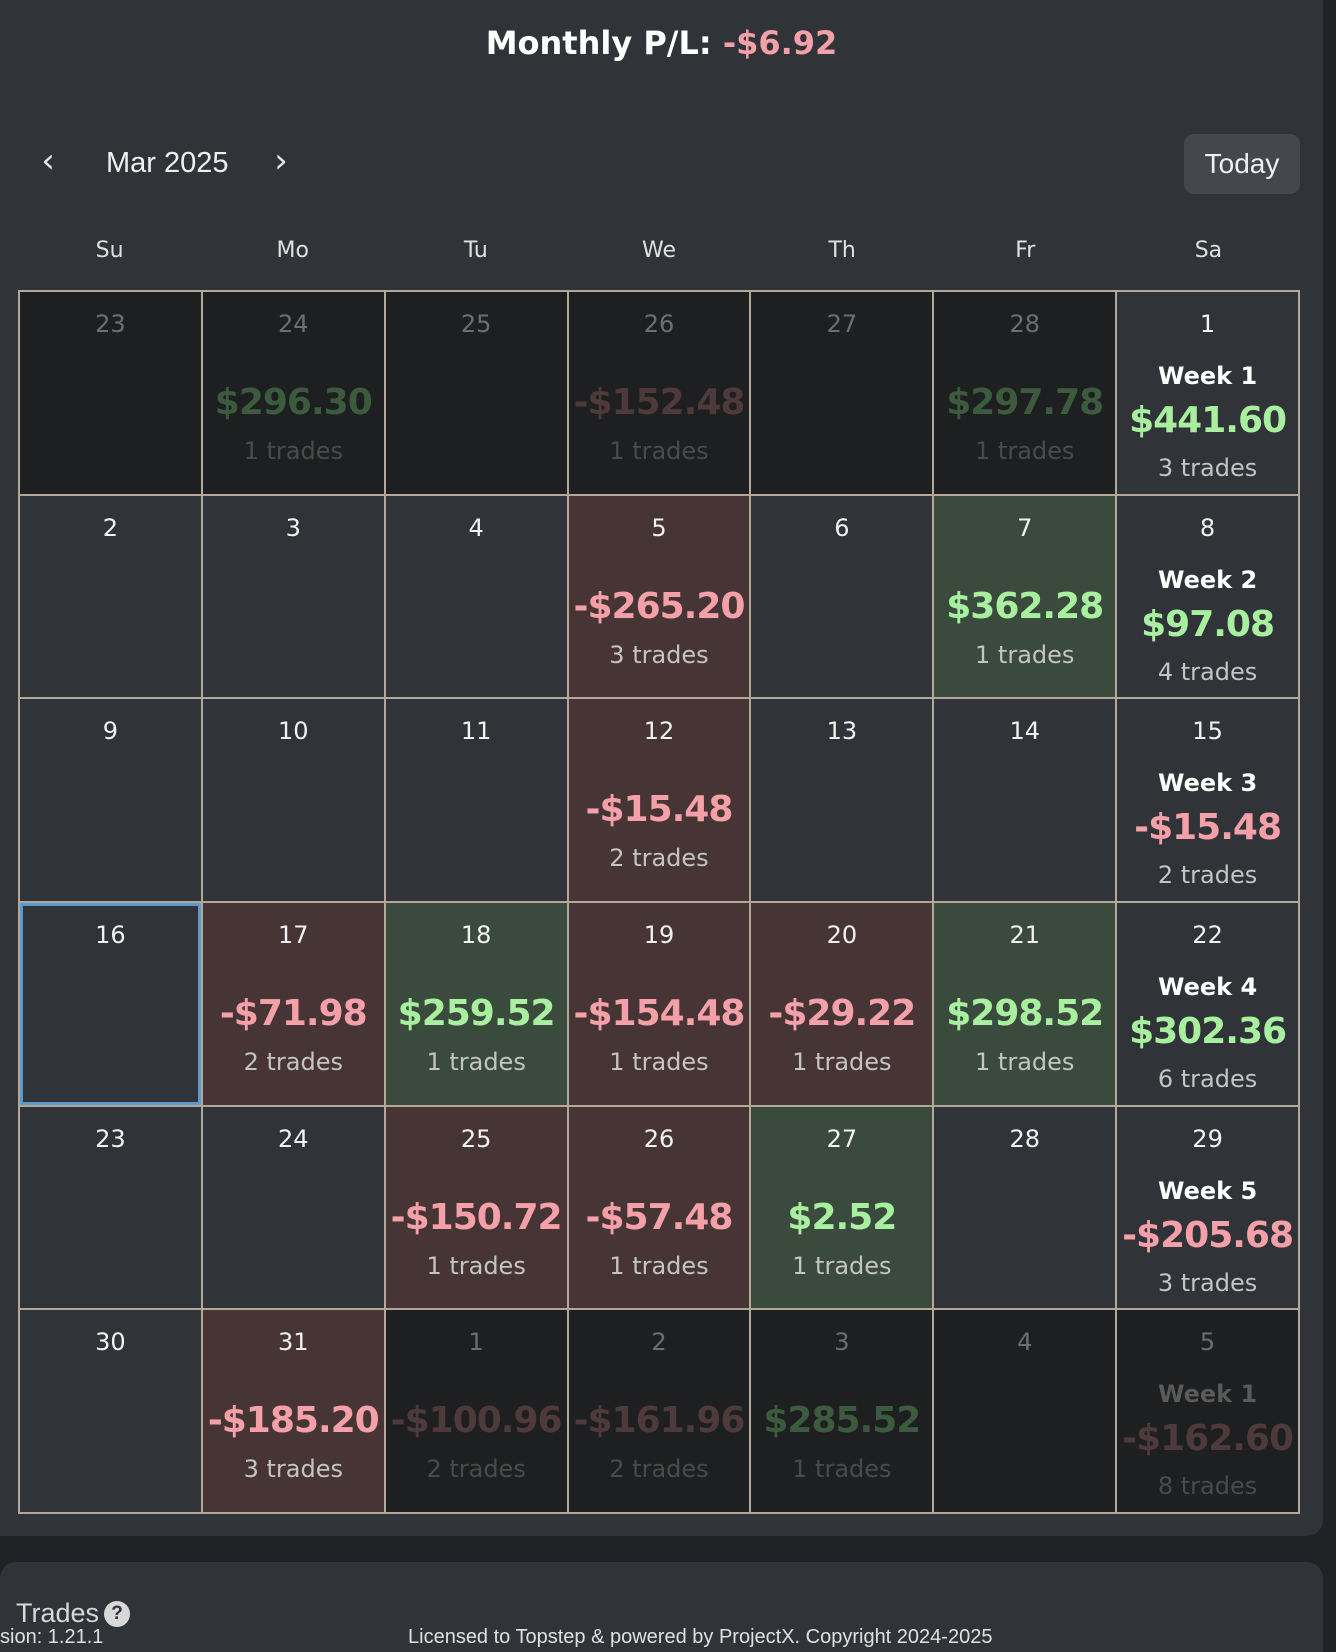 The height and width of the screenshot is (1652, 1336). I want to click on calendar-day-cell: 25 -$150.72 1 trades, so click(476, 1207).